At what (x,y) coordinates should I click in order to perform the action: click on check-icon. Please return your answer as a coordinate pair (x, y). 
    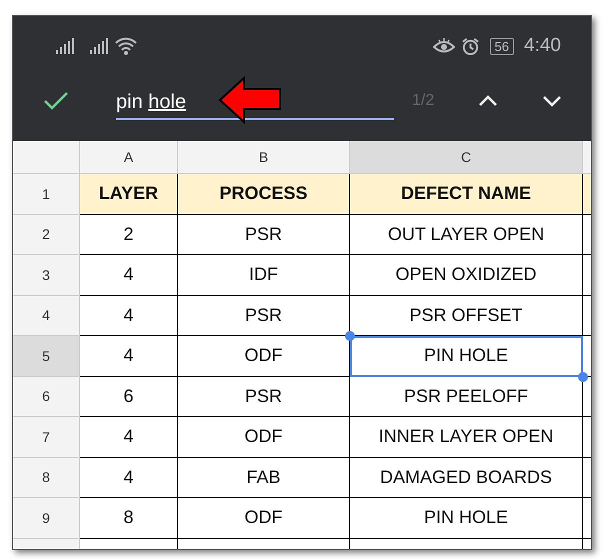
    Looking at the image, I should click on (56, 101).